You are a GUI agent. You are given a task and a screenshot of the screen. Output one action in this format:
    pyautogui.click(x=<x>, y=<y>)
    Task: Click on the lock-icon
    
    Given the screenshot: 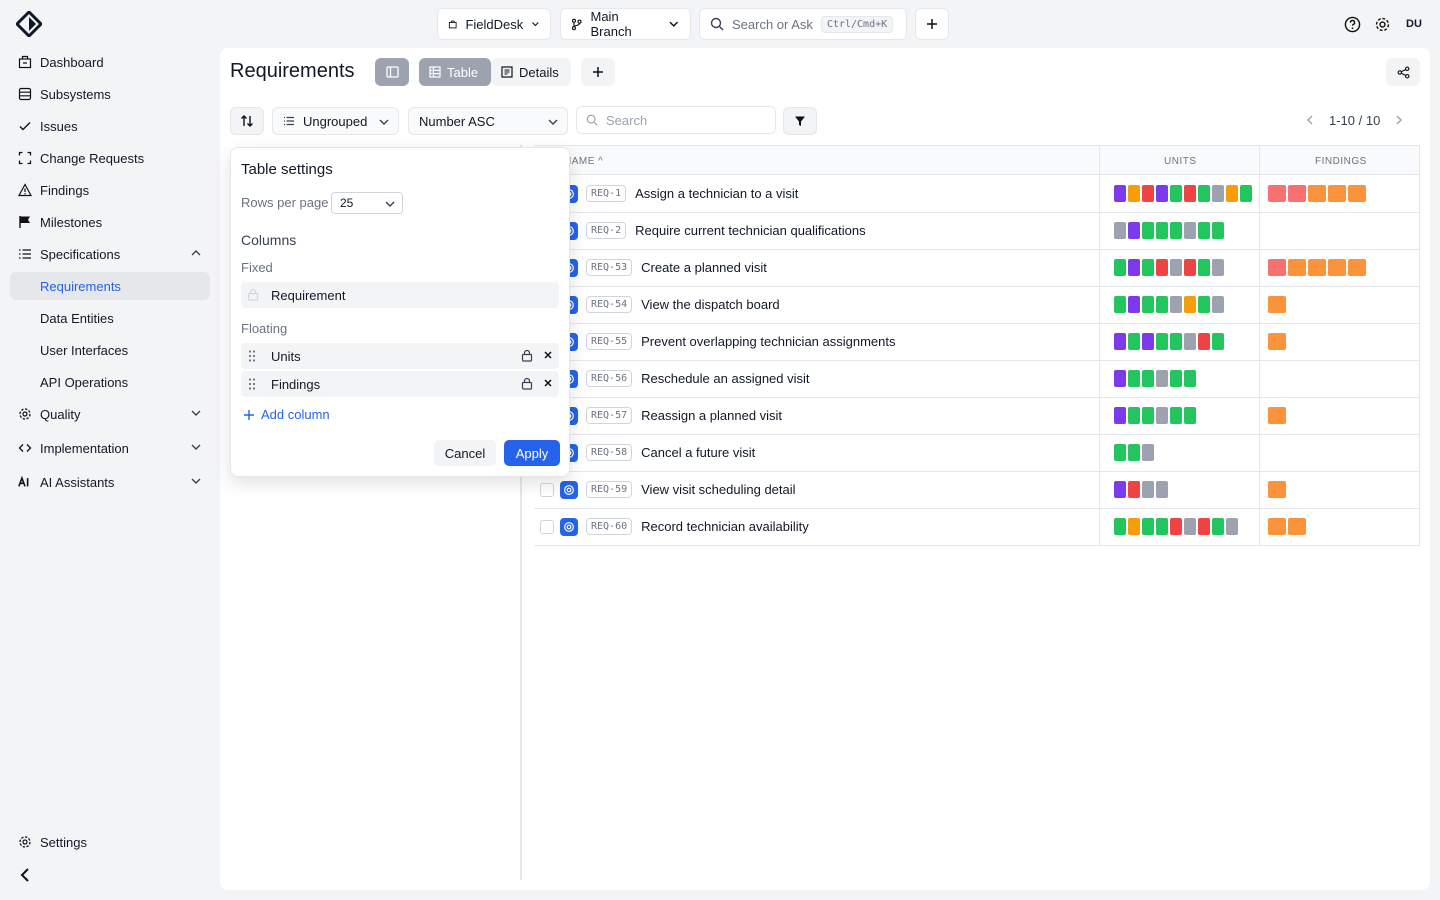 What is the action you would take?
    pyautogui.click(x=527, y=383)
    